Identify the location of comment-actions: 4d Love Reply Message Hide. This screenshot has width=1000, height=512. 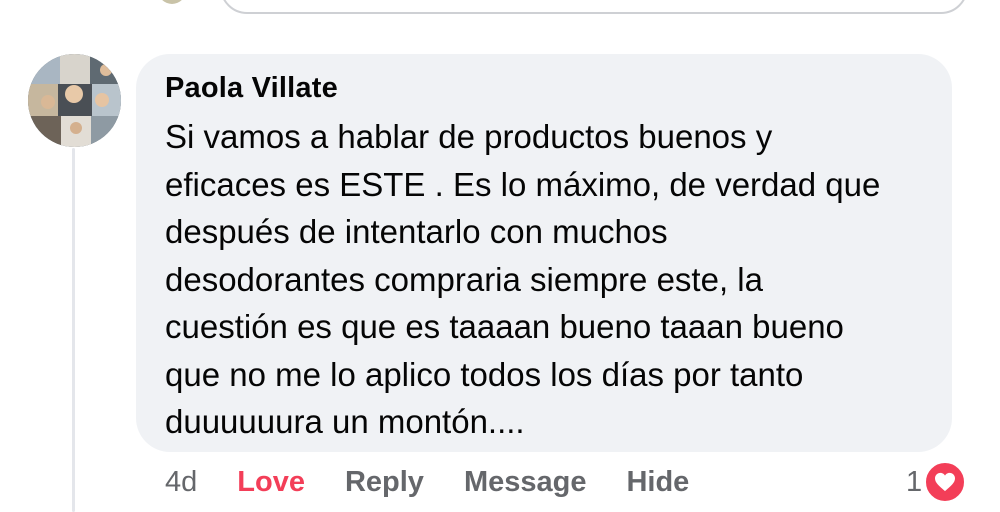
(447, 482).